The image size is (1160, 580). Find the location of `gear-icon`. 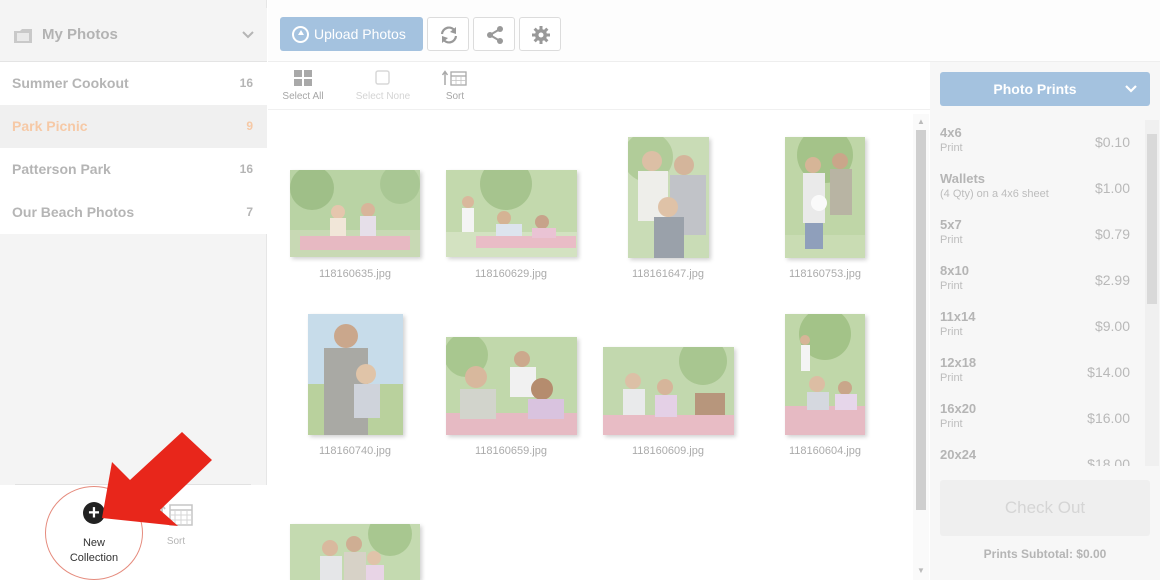

gear-icon is located at coordinates (541, 35).